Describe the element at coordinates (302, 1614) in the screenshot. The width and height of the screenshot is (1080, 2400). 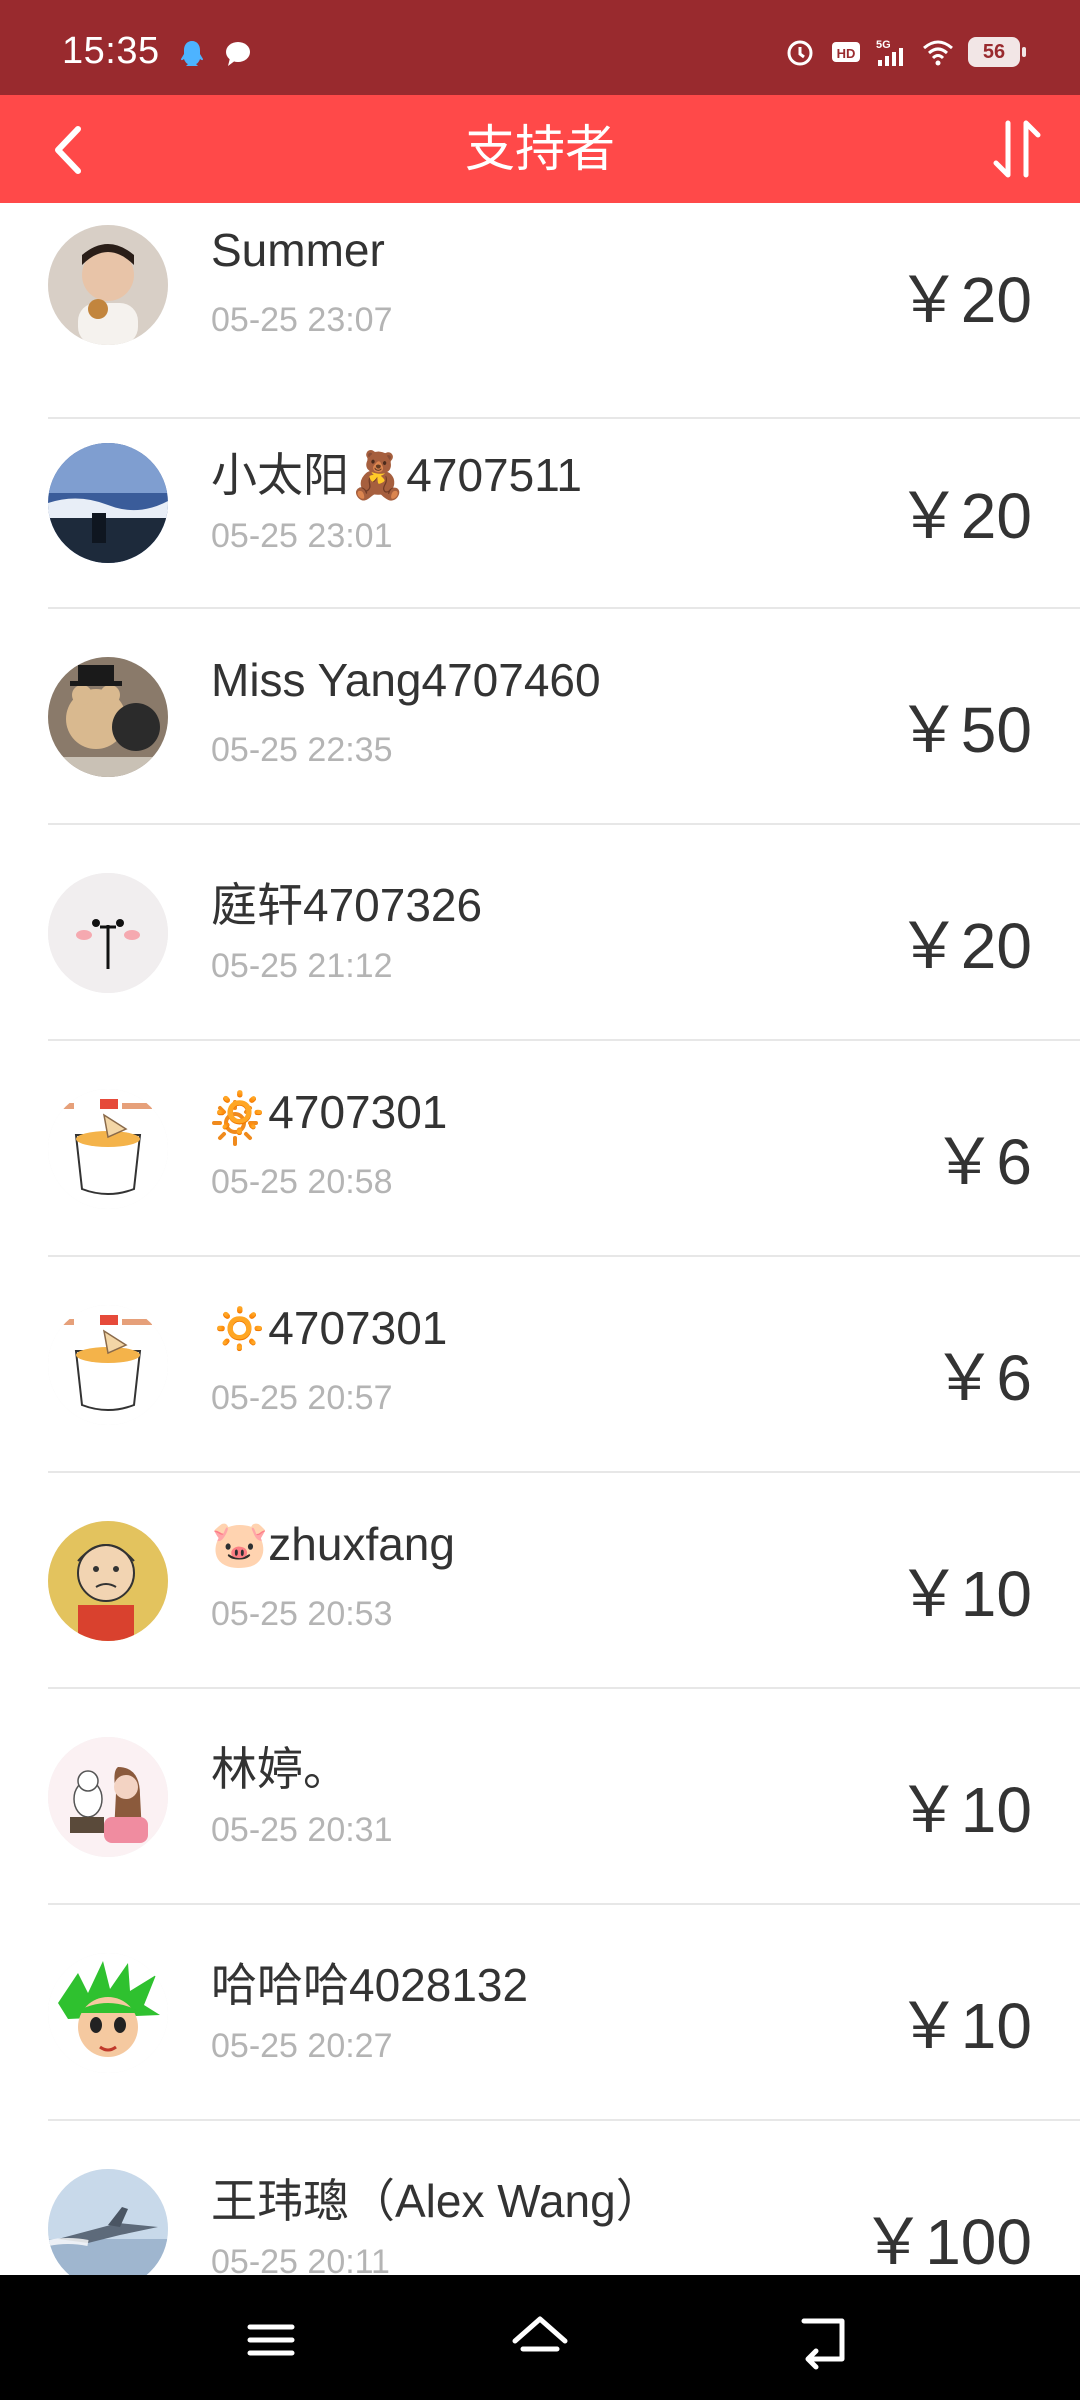
I see `donation-time: 05-25 20:53` at that location.